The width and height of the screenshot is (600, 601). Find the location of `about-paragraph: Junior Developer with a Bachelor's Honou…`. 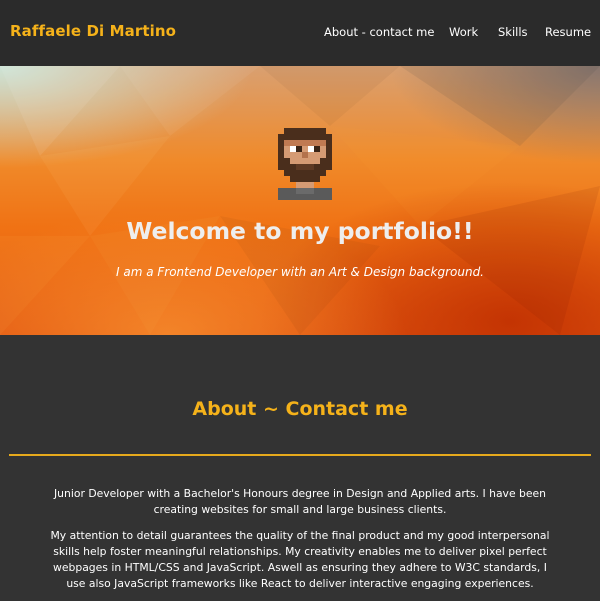

about-paragraph: Junior Developer with a Bachelor's Honou… is located at coordinates (300, 501).